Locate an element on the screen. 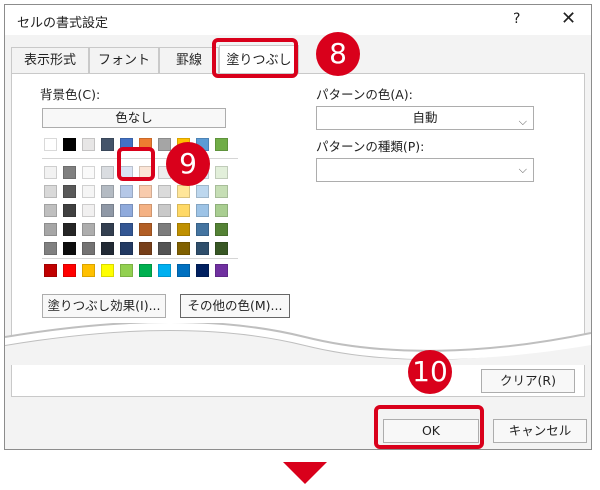  title-bar: セルの書式設定 ? ✕ is located at coordinates (298, 20).